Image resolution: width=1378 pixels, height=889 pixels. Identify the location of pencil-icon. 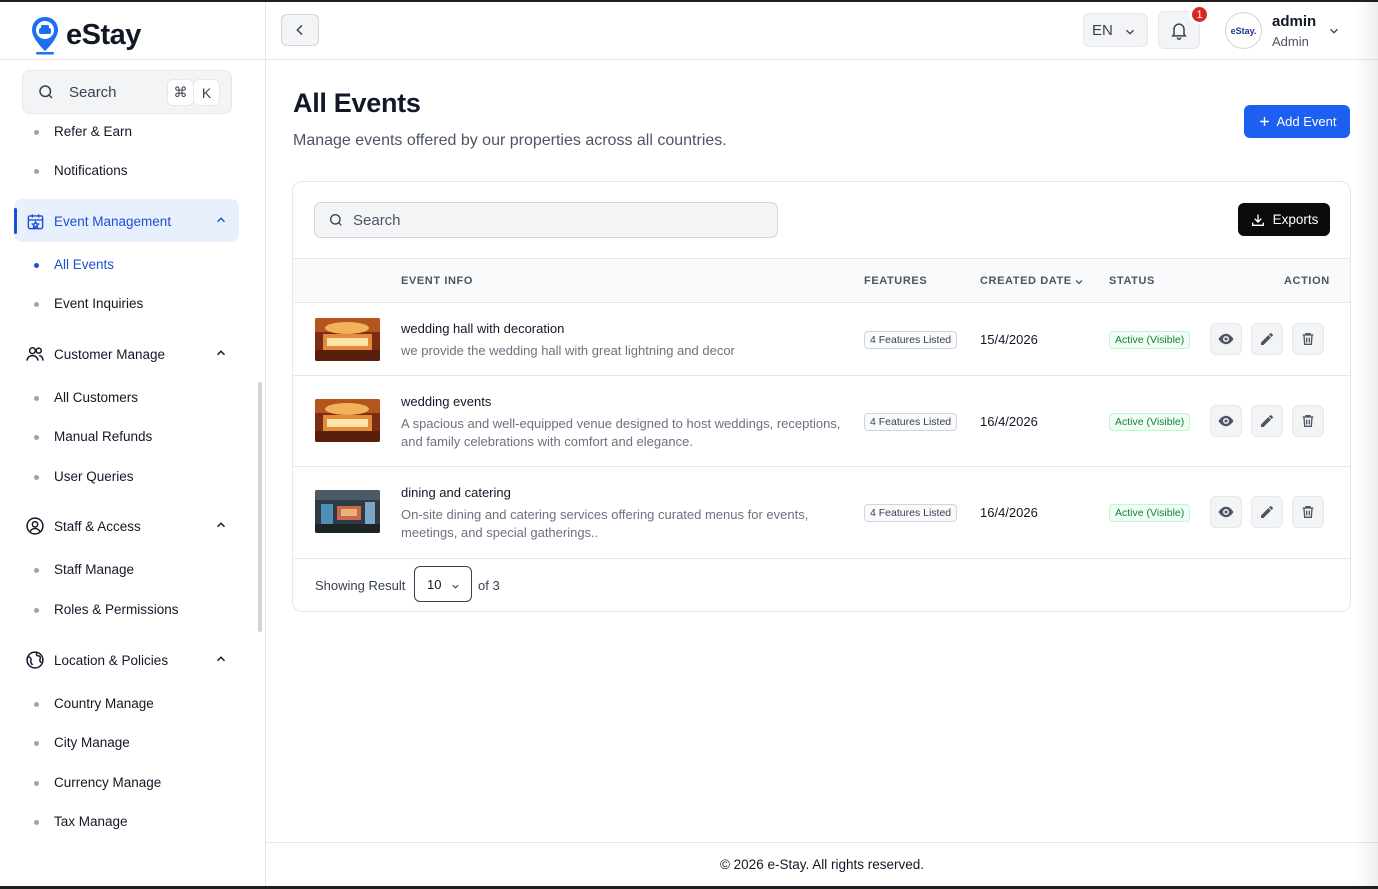
(1267, 339).